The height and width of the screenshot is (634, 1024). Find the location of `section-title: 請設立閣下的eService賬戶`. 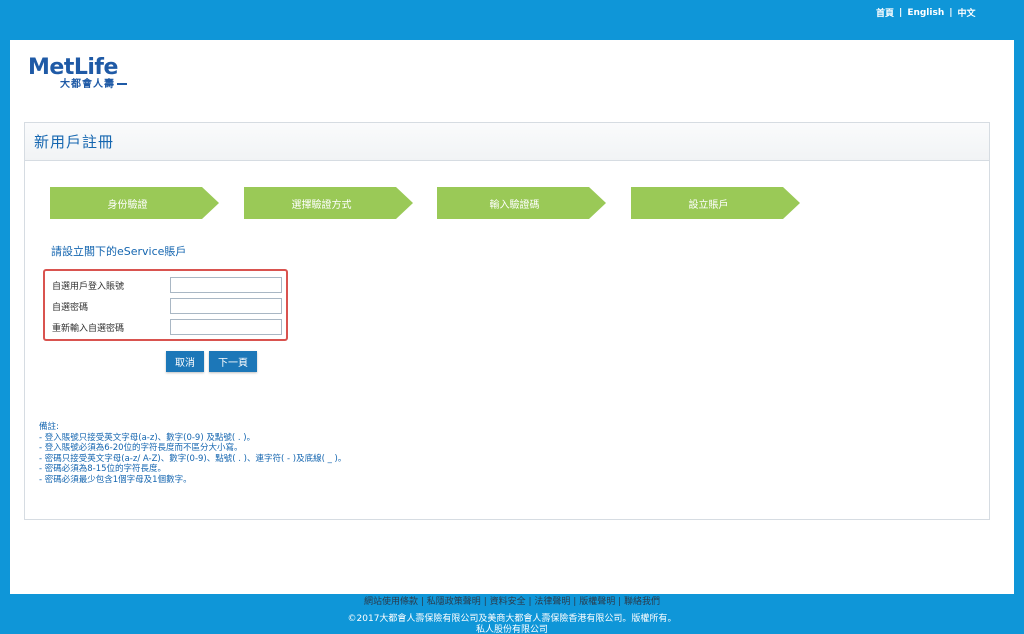

section-title: 請設立閣下的eService賬戶 is located at coordinates (119, 251).